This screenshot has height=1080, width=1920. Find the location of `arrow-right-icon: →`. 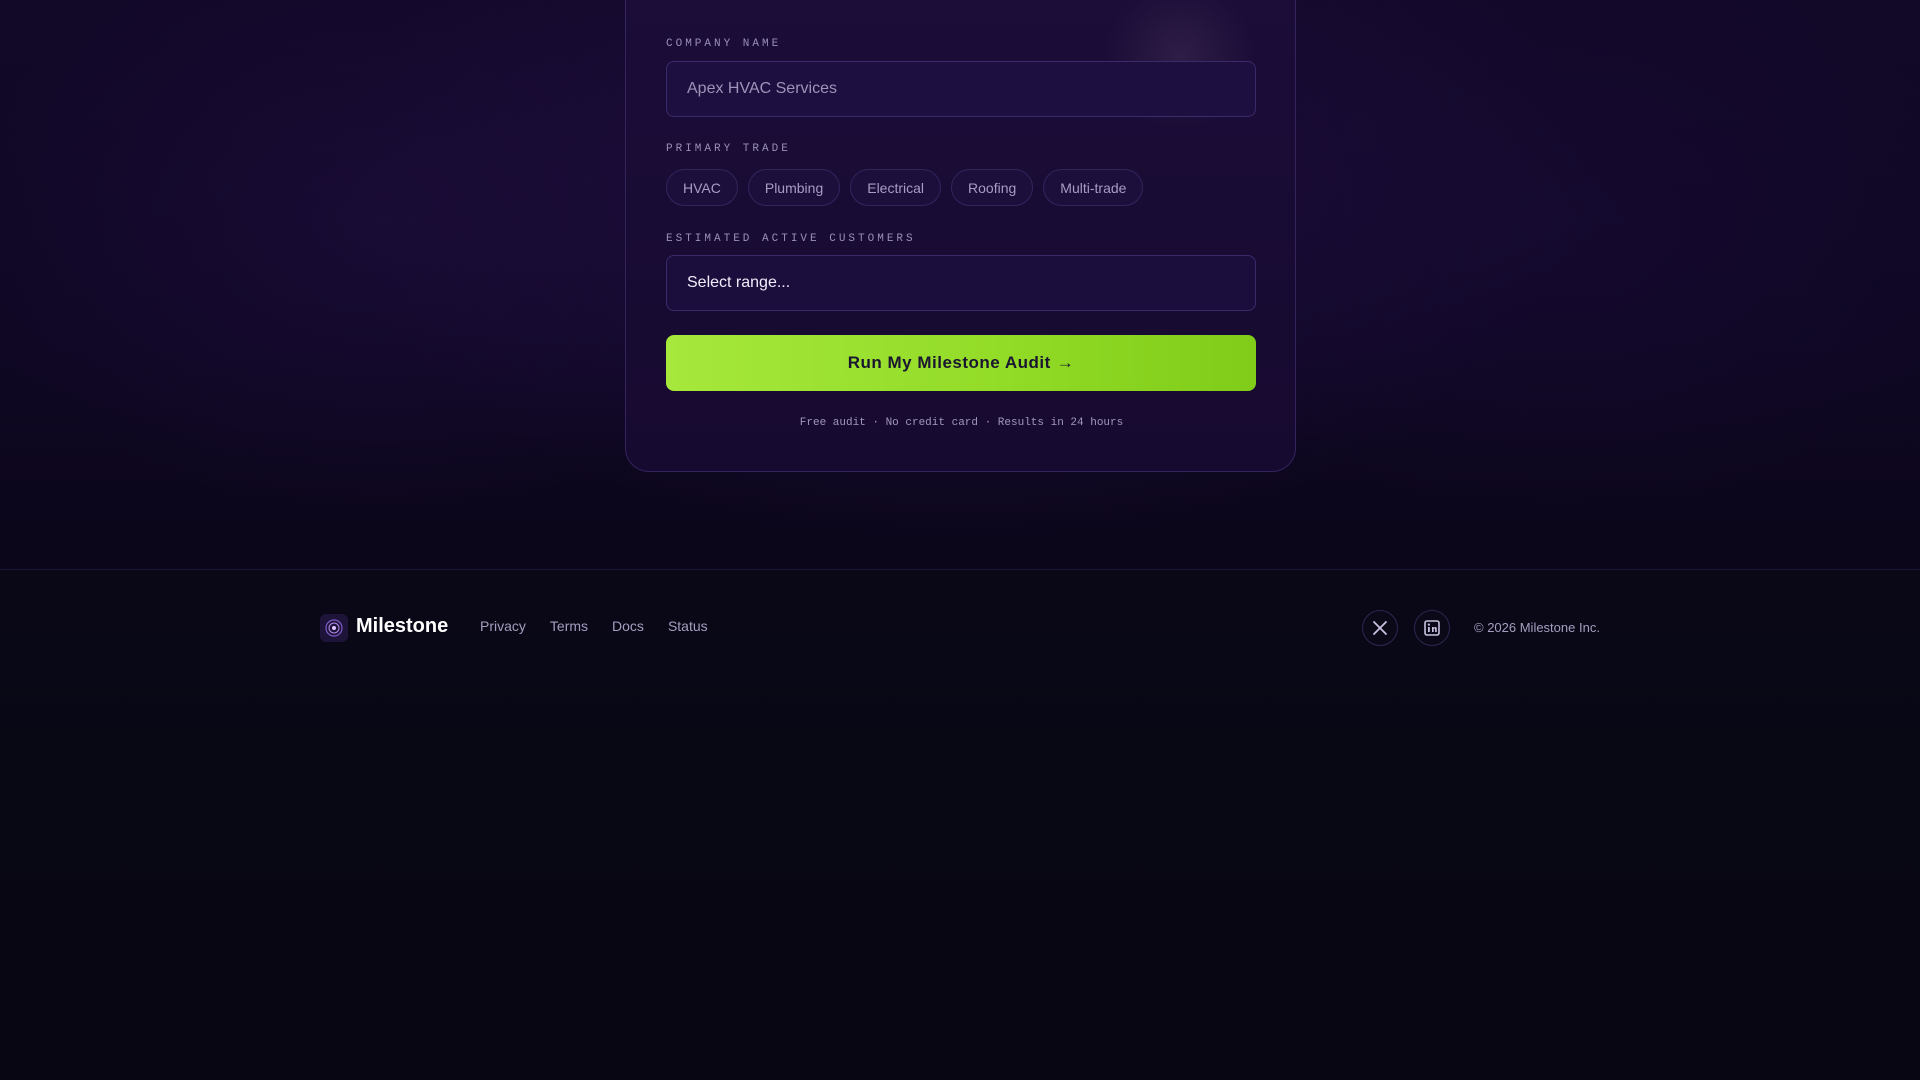

arrow-right-icon: → is located at coordinates (1065, 362).